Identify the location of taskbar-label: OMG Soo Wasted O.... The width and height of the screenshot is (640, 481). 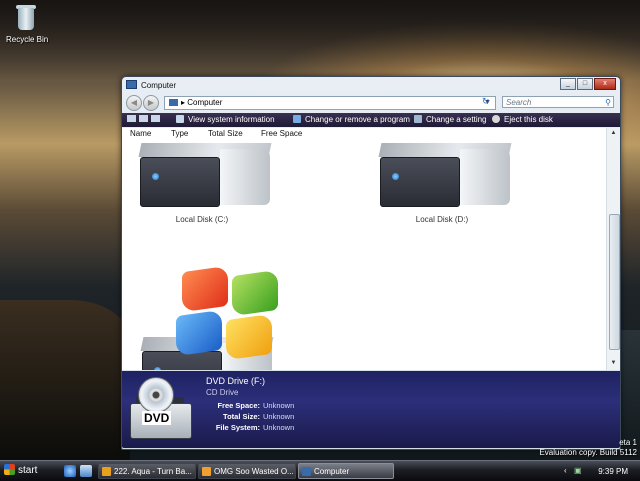
(254, 471).